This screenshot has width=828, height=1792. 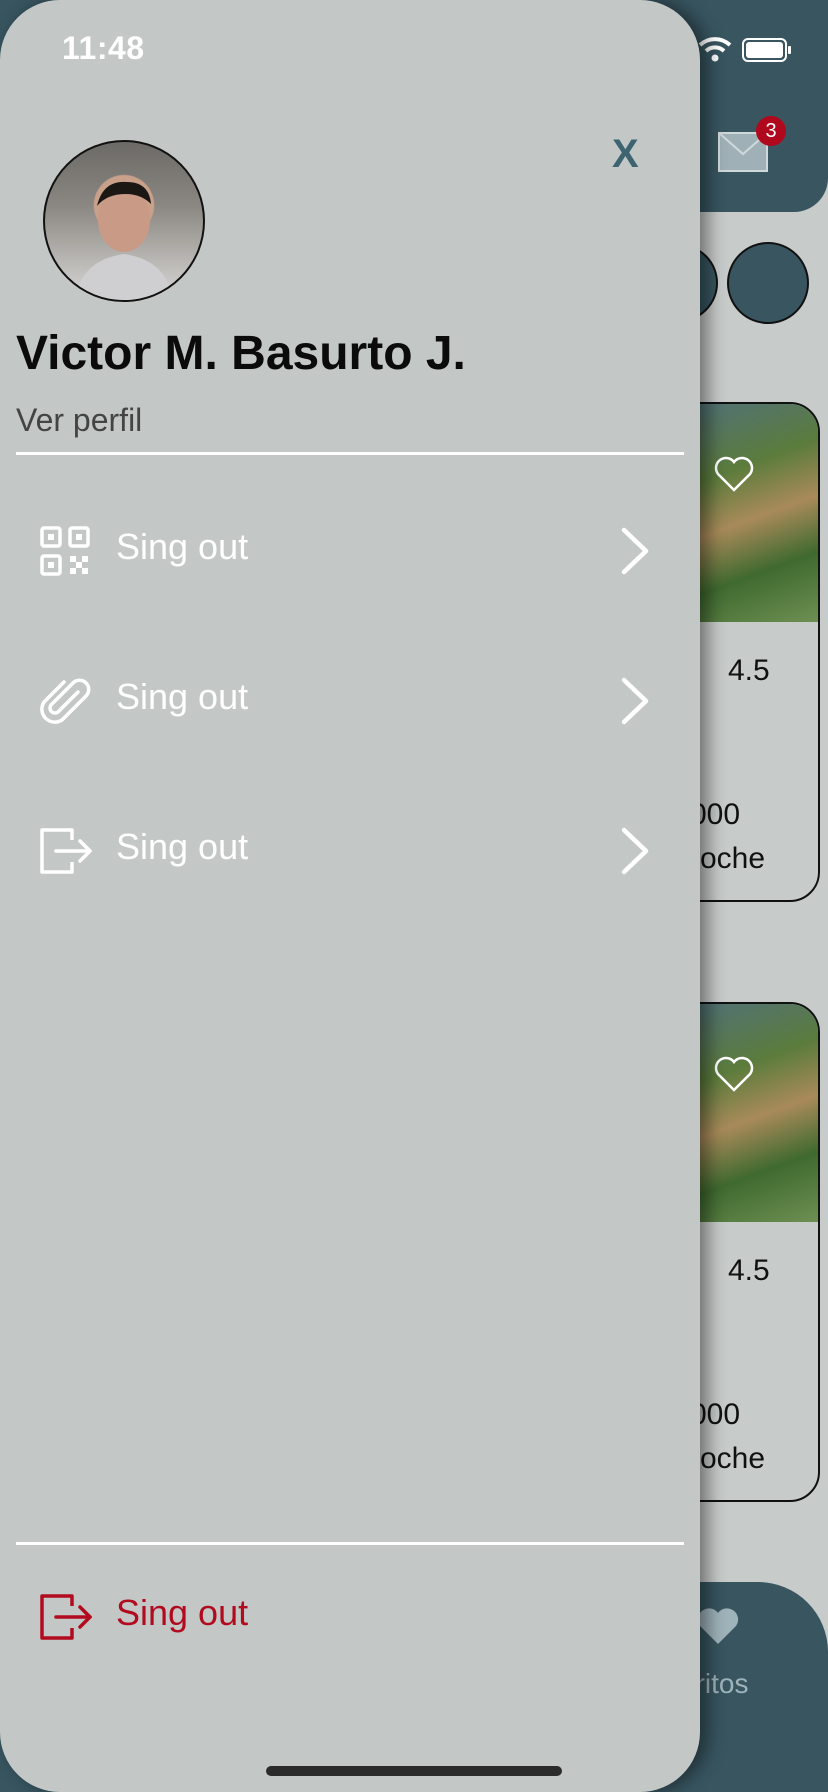 What do you see at coordinates (65, 701) in the screenshot?
I see `paperclip-icon` at bounding box center [65, 701].